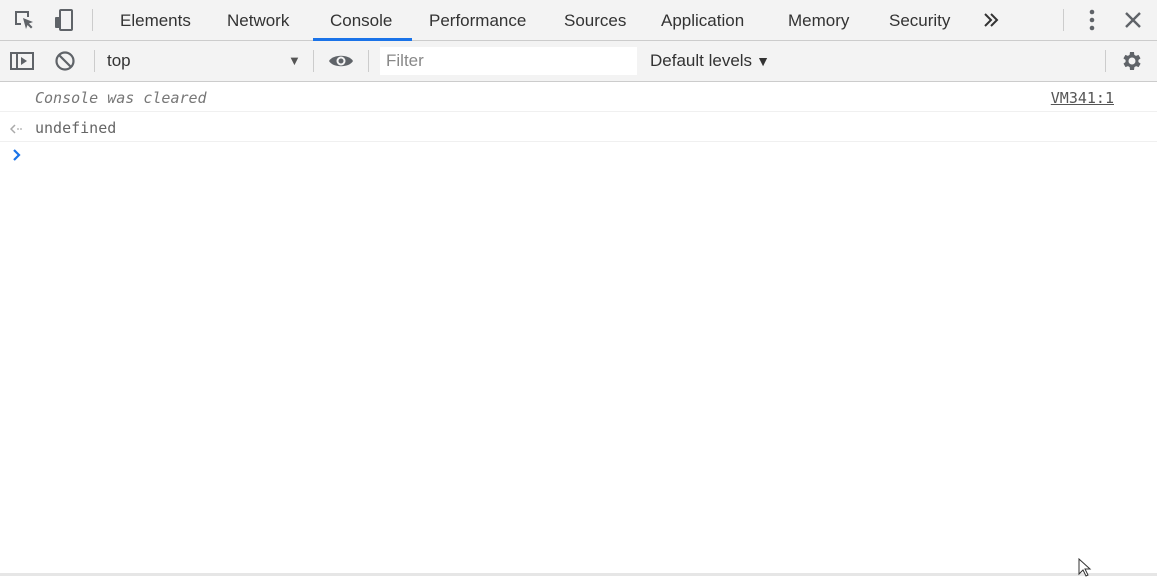 The image size is (1157, 583). I want to click on tab-sources: Sources, so click(595, 20).